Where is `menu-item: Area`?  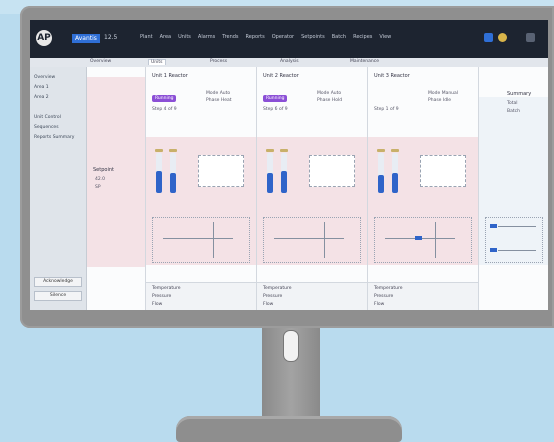
menu-item: Area is located at coordinates (166, 37).